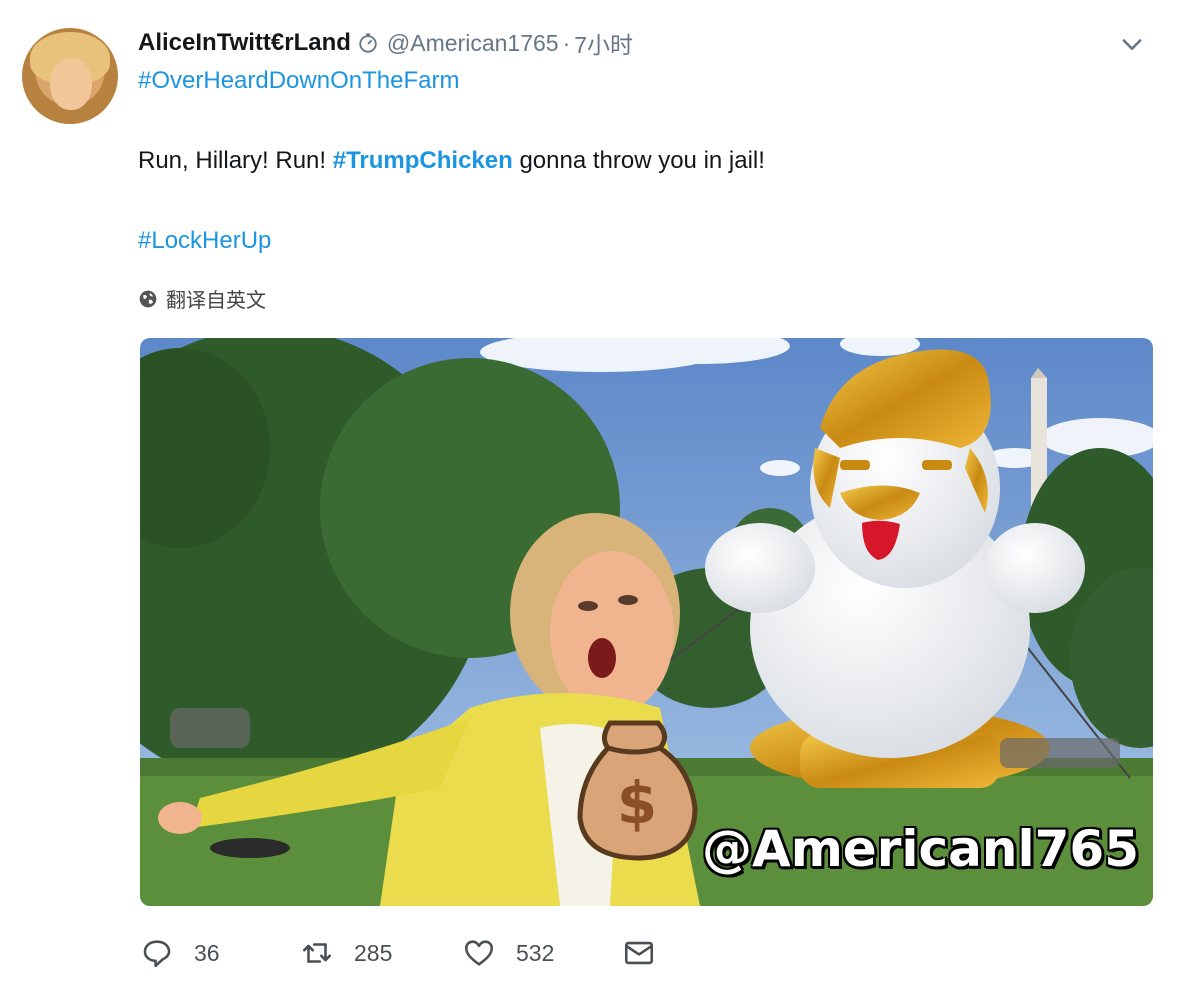 This screenshot has height=986, width=1196. What do you see at coordinates (71, 84) in the screenshot?
I see `avatar-face` at bounding box center [71, 84].